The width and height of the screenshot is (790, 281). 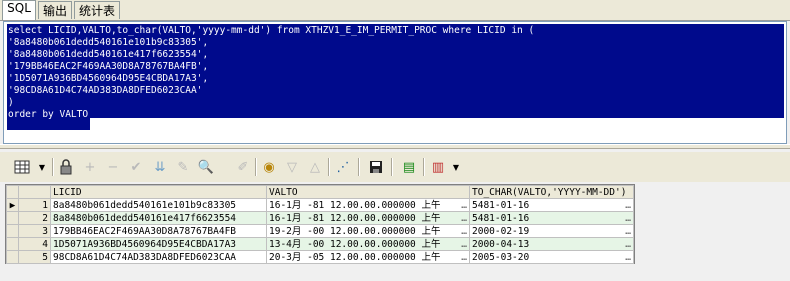 What do you see at coordinates (395, 10) in the screenshot?
I see `tab-bar: SQL 输出 统计表` at bounding box center [395, 10].